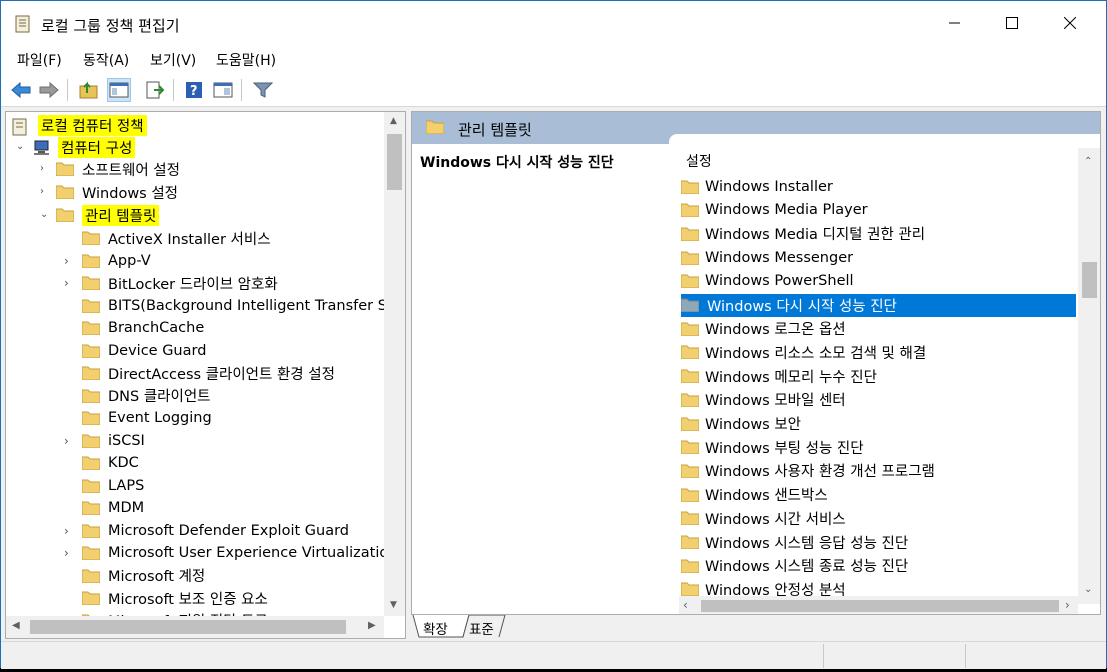 Image resolution: width=1107 pixels, height=672 pixels. Describe the element at coordinates (107, 261) in the screenshot. I see `tree-item: › App-V` at that location.